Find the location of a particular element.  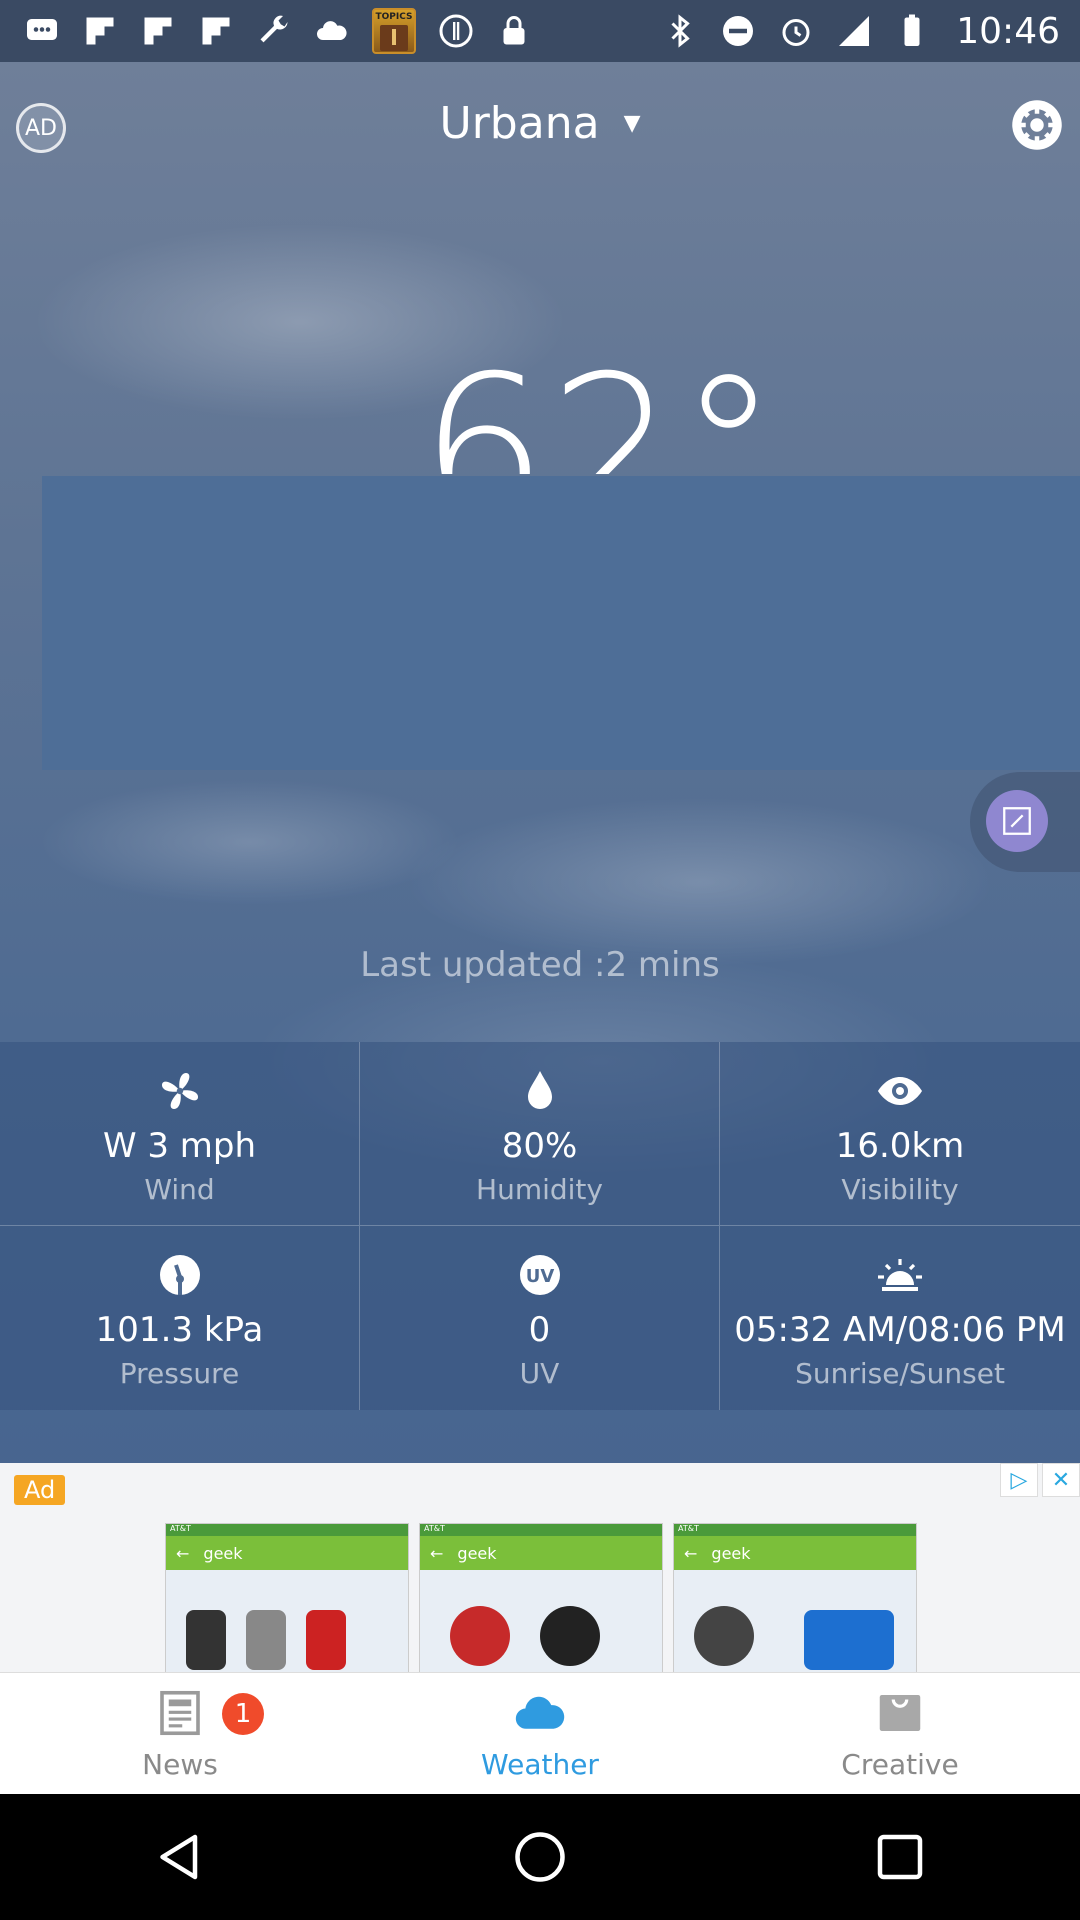

detail-wind: W 3 mph Wind is located at coordinates (180, 1134).